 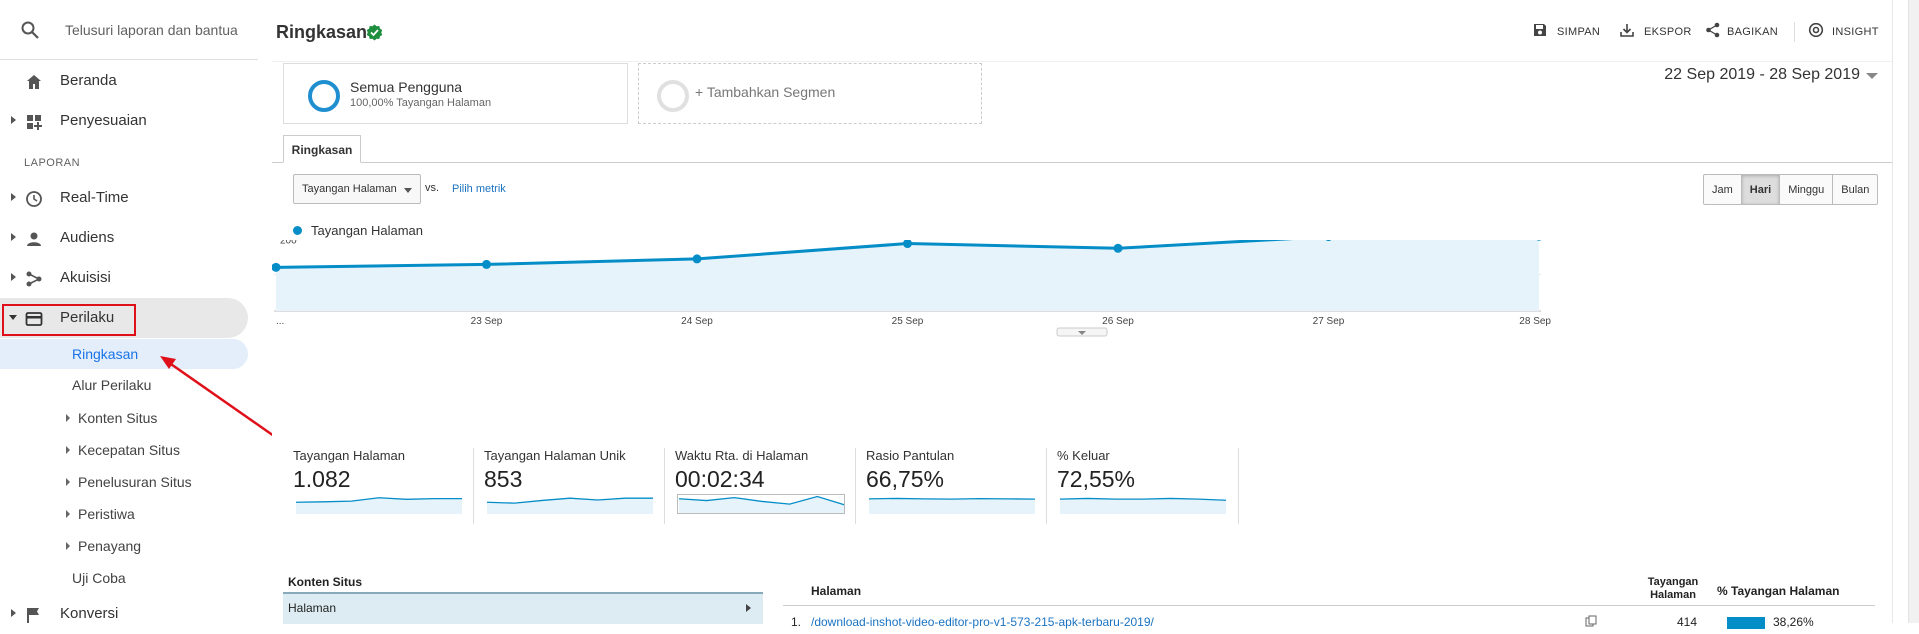 What do you see at coordinates (322, 149) in the screenshot?
I see `tab-ringkasan: Ringkasan` at bounding box center [322, 149].